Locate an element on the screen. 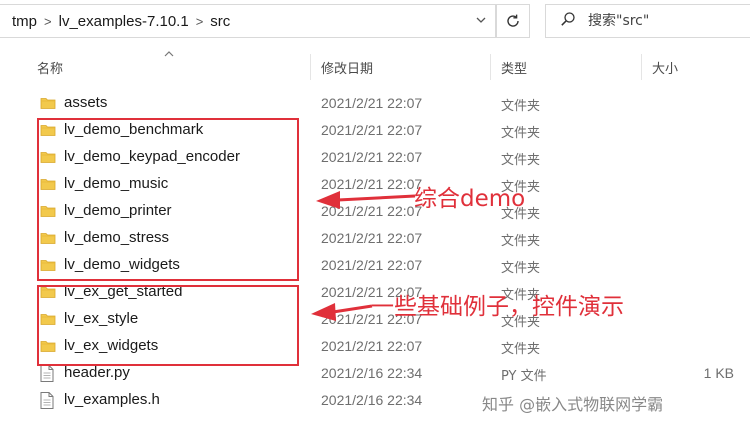 The width and height of the screenshot is (750, 433). address-bar: tmp > lv_examples-7.10.1 > src is located at coordinates (248, 21).